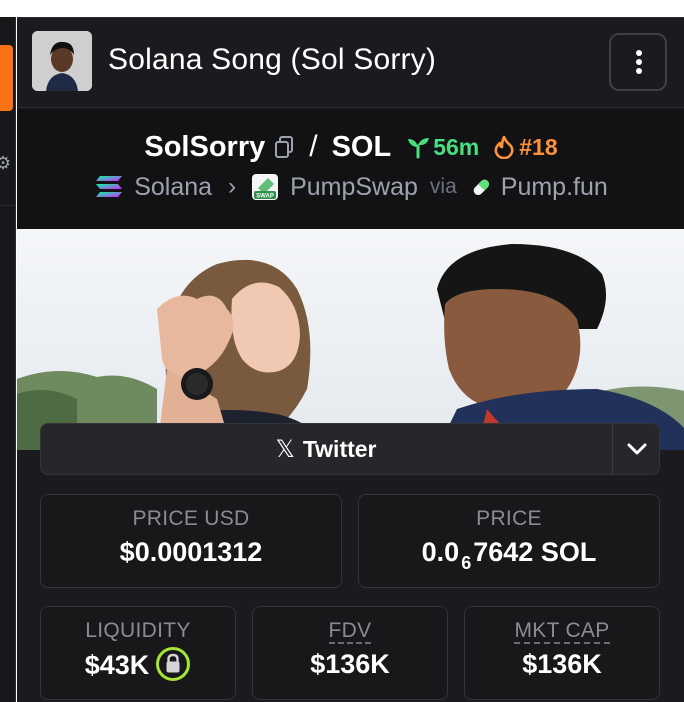 This screenshot has height=702, width=684. I want to click on sprout-icon, so click(418, 147).